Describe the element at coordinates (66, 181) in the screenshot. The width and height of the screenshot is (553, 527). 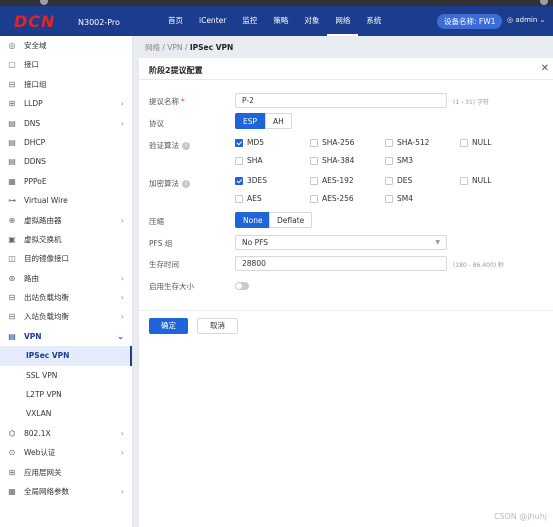
I see `sidebar-item: ▦ PPPoE` at that location.